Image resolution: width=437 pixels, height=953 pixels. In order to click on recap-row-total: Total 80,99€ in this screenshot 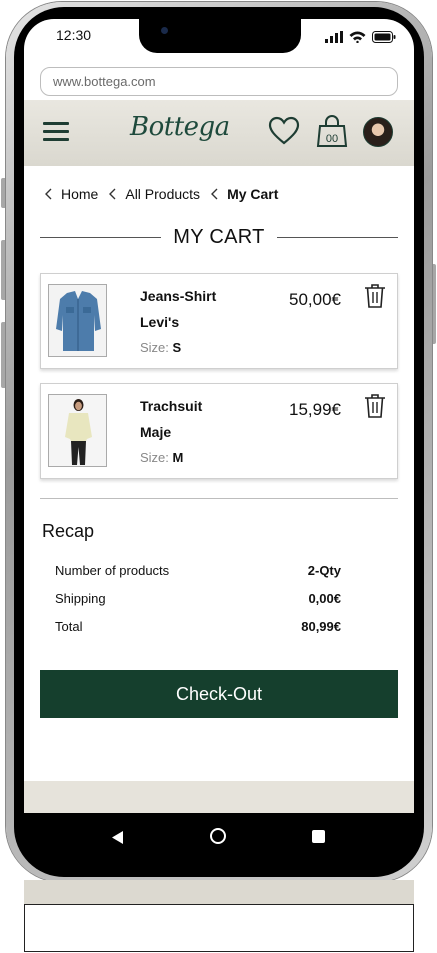, I will do `click(198, 628)`.